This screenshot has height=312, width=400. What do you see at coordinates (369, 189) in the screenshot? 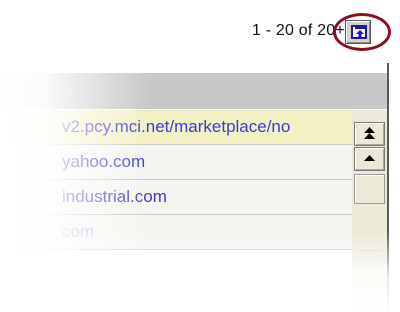
I see `scroll-thumb` at bounding box center [369, 189].